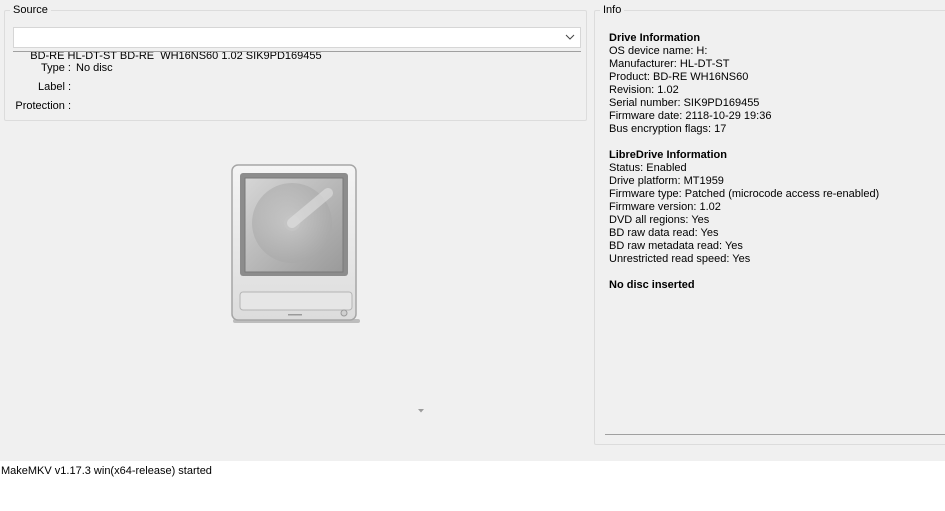  What do you see at coordinates (655, 38) in the screenshot?
I see `drive-information-heading: Drive Information` at bounding box center [655, 38].